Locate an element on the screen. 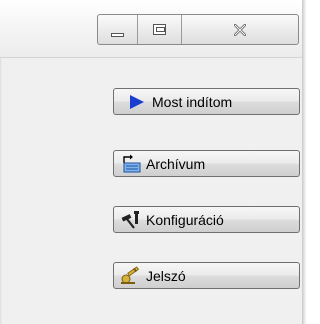 Image resolution: width=320 pixels, height=324 pixels. maximize-icon is located at coordinates (159, 29).